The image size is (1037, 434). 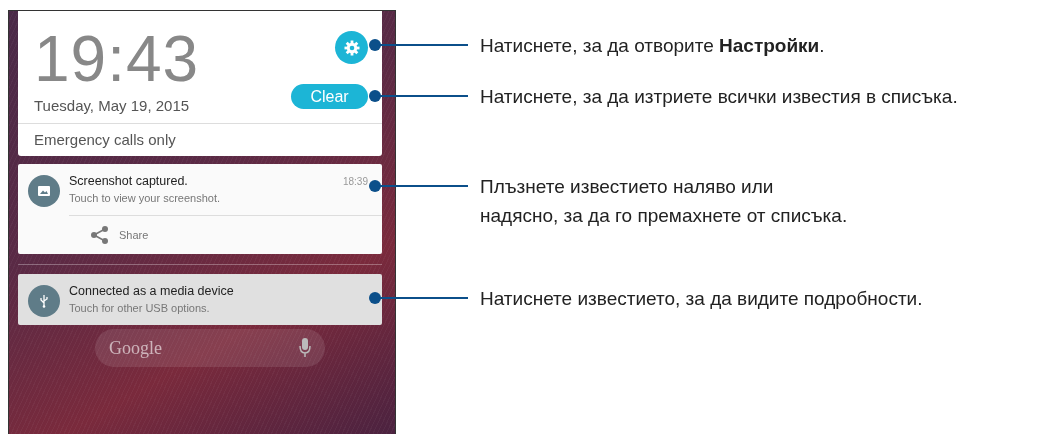 I want to click on share-icon, so click(x=100, y=235).